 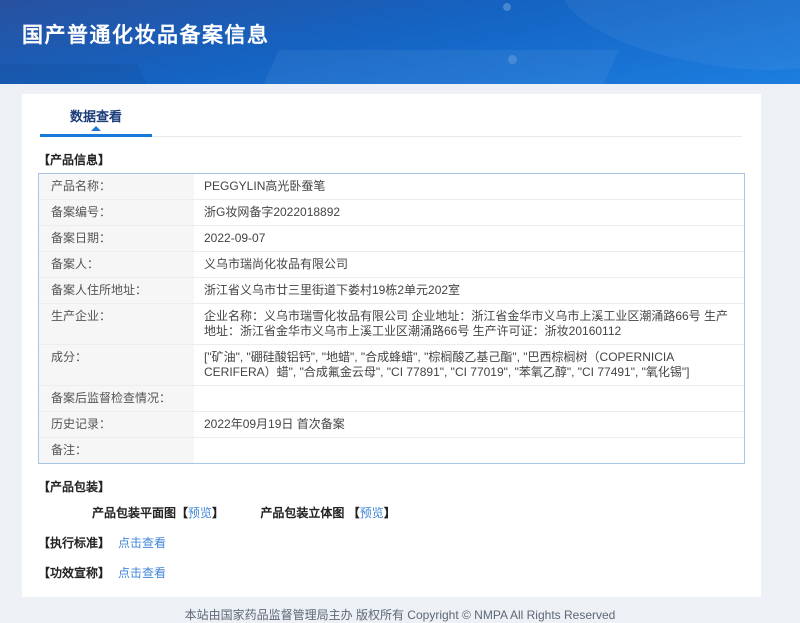 What do you see at coordinates (134, 513) in the screenshot?
I see `packaging-flat-label: 产品包装平面图` at bounding box center [134, 513].